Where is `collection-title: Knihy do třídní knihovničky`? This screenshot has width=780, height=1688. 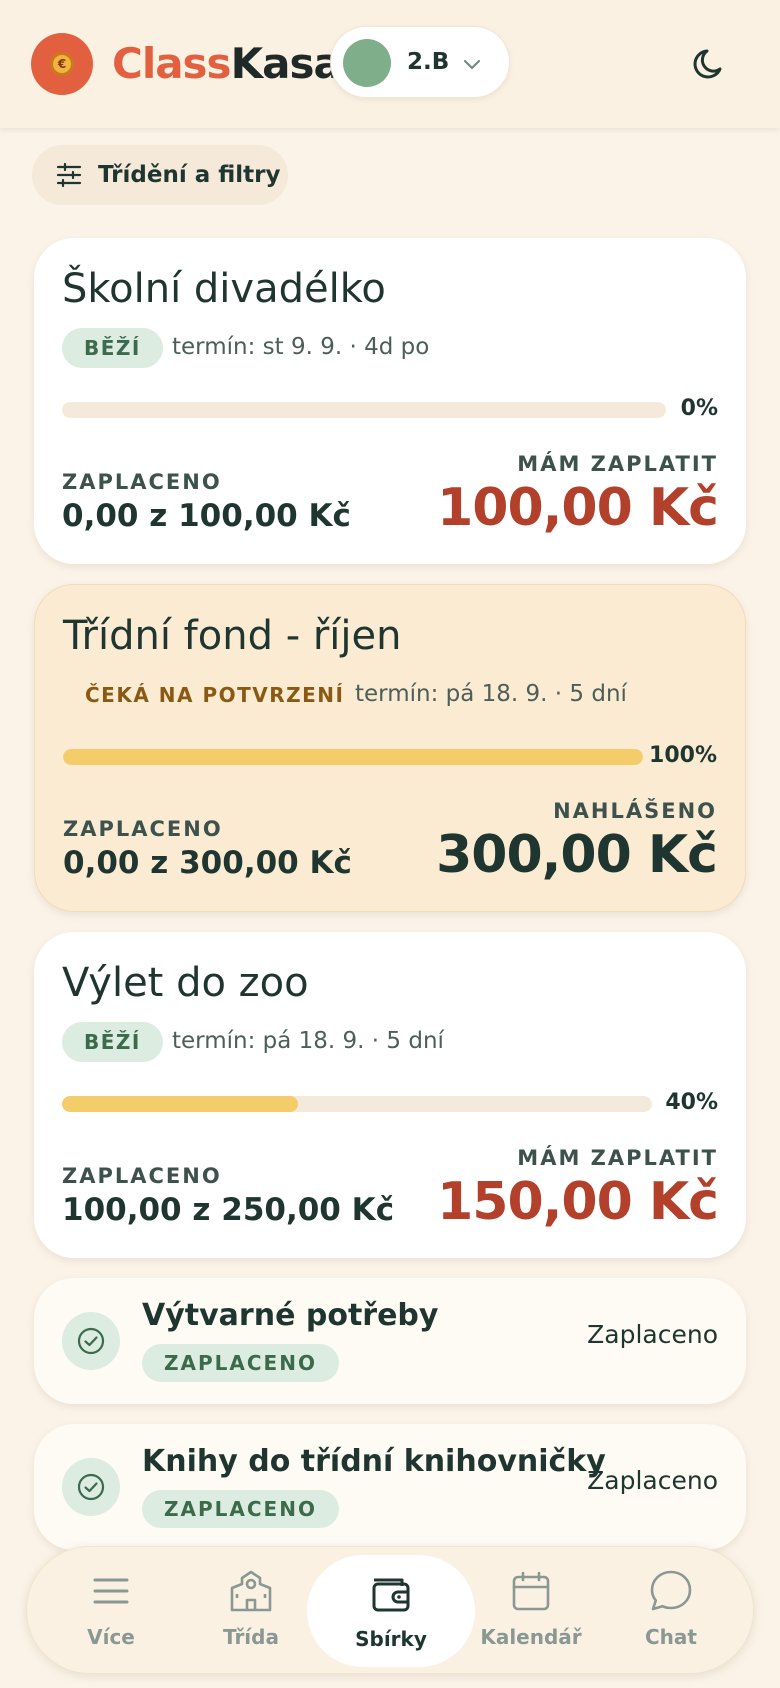
collection-title: Knihy do třídní knihovničky is located at coordinates (374, 1461).